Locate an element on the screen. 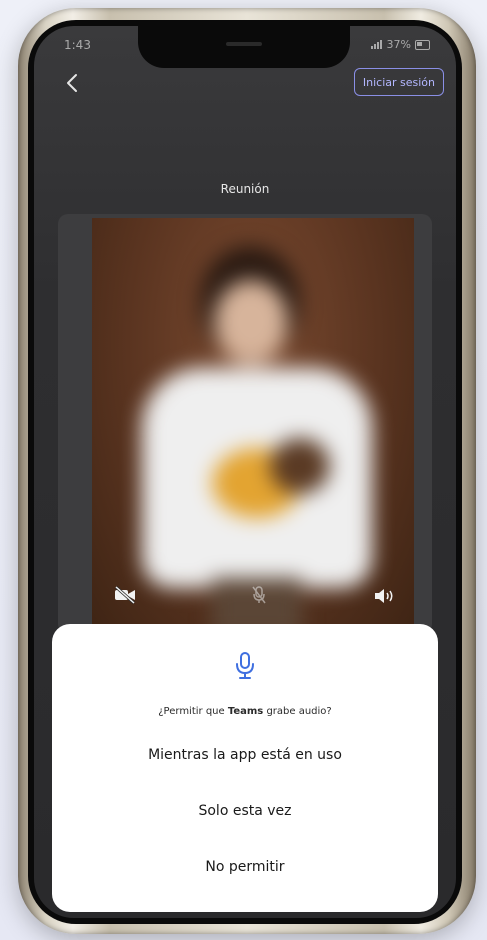 The height and width of the screenshot is (940, 487). battery-icon is located at coordinates (422, 44).